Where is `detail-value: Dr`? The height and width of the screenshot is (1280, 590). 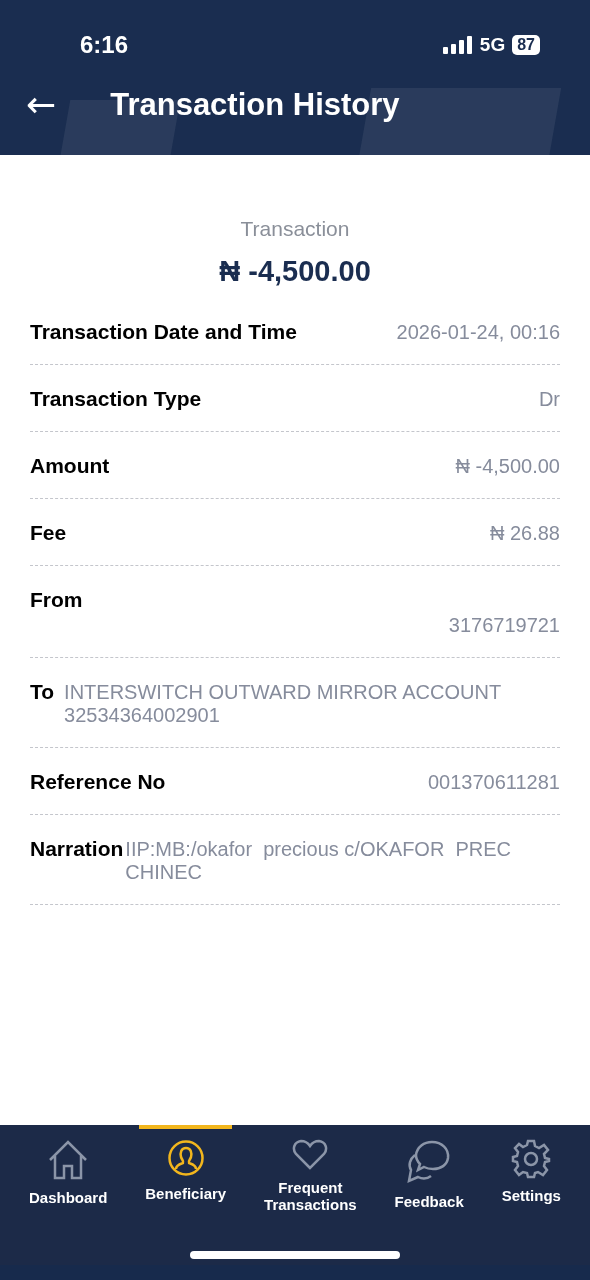
detail-value: Dr is located at coordinates (549, 399).